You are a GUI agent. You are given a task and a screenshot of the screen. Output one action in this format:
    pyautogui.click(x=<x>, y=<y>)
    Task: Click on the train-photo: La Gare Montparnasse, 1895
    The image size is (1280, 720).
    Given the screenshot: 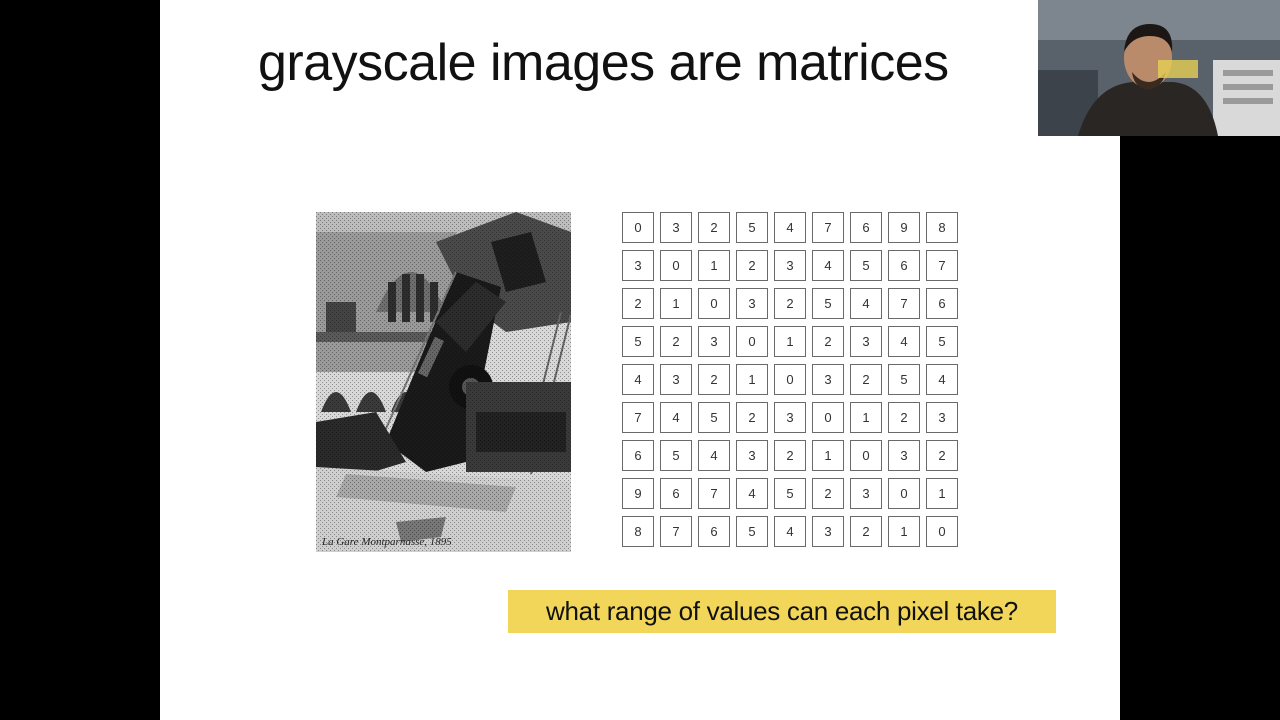 What is the action you would take?
    pyautogui.click(x=443, y=382)
    